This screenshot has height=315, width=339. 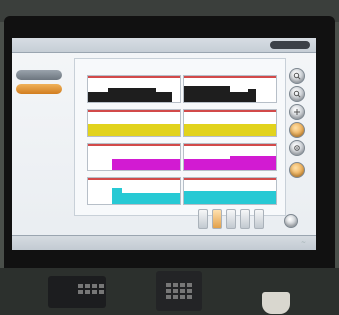 I want to click on chart-yellow-right, so click(x=230, y=123).